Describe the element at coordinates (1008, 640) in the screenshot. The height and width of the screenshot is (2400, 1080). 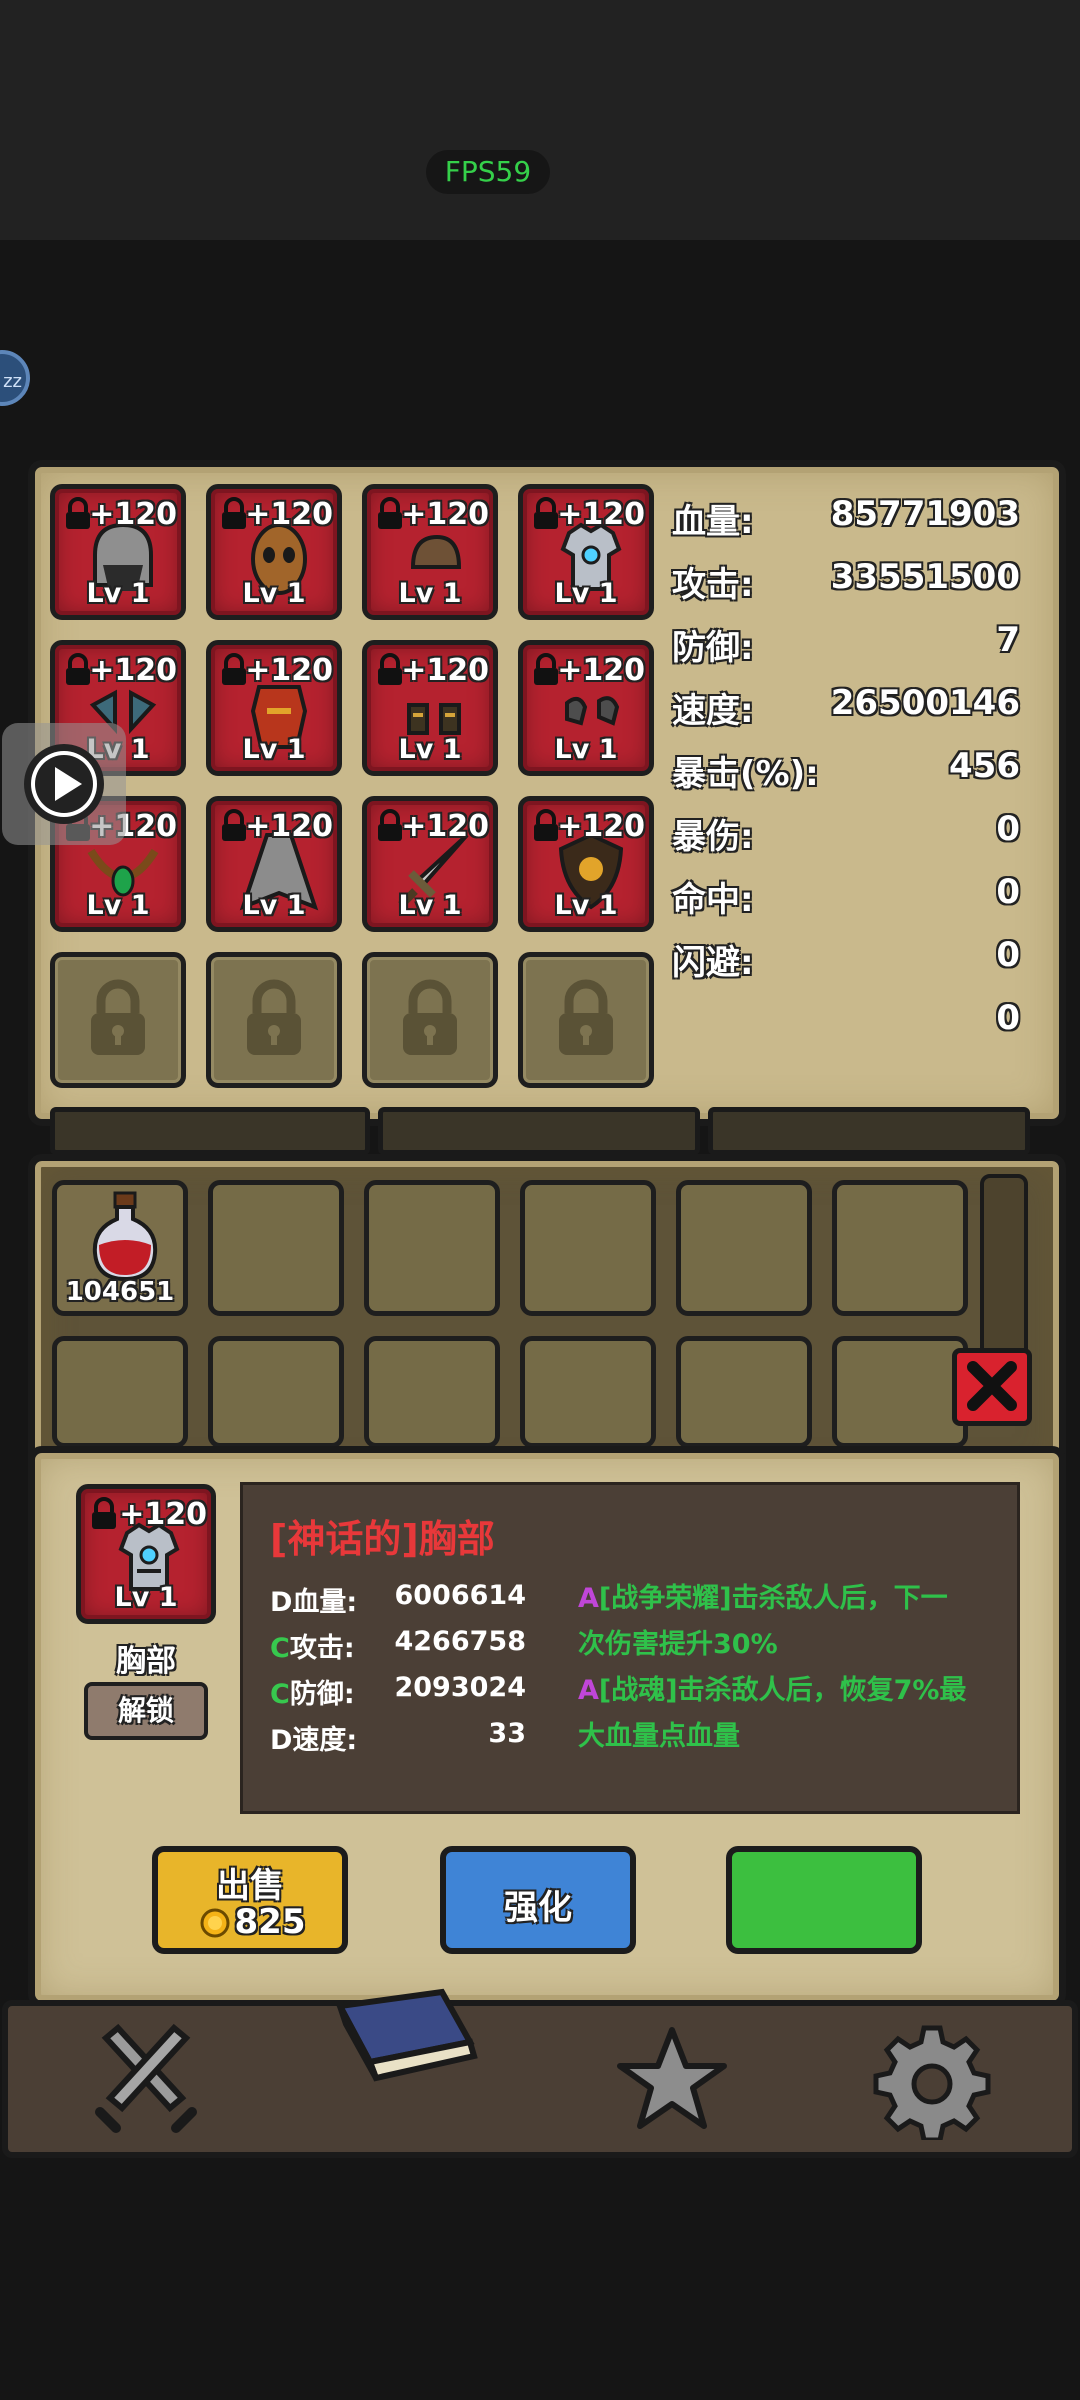
I see `stat-value: 7` at that location.